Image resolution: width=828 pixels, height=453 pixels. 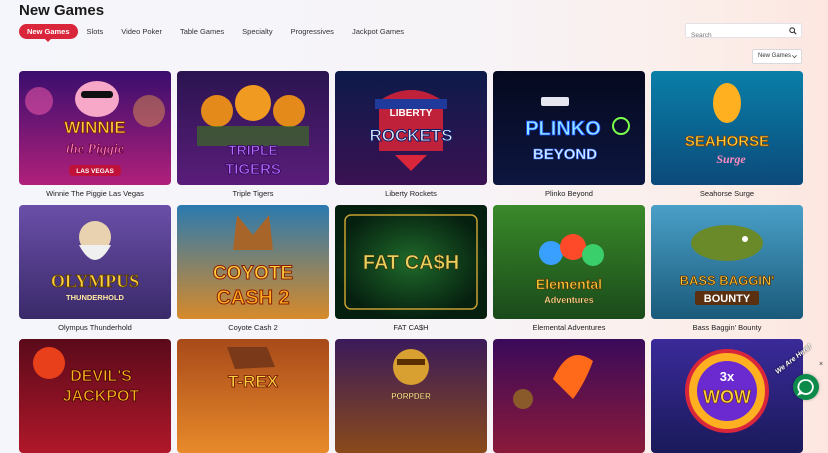 I want to click on game-name: Plinko Beyond, so click(x=569, y=193).